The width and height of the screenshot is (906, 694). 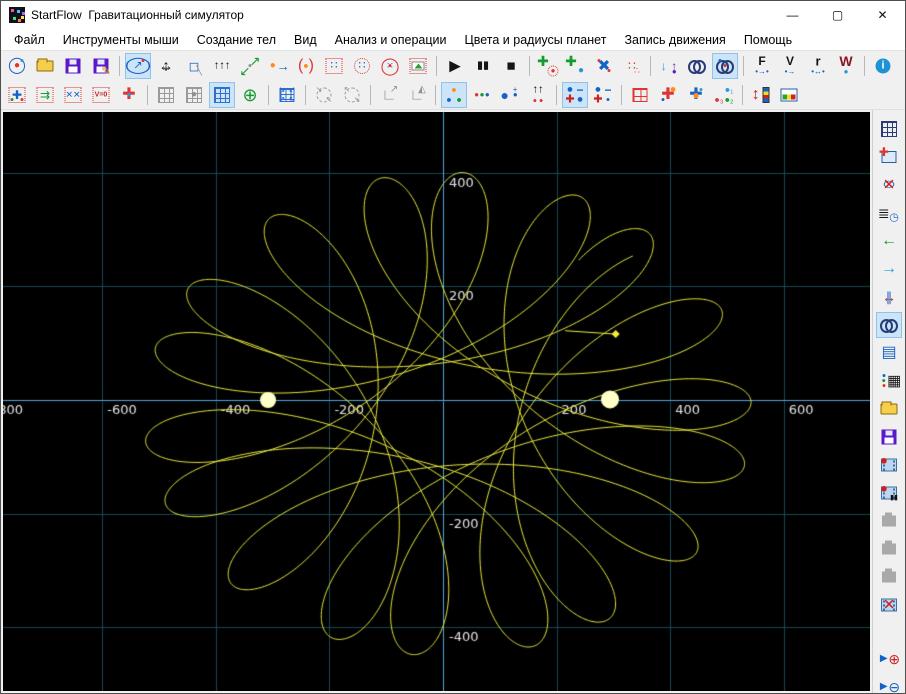 I want to click on save-file, so click(x=73, y=66).